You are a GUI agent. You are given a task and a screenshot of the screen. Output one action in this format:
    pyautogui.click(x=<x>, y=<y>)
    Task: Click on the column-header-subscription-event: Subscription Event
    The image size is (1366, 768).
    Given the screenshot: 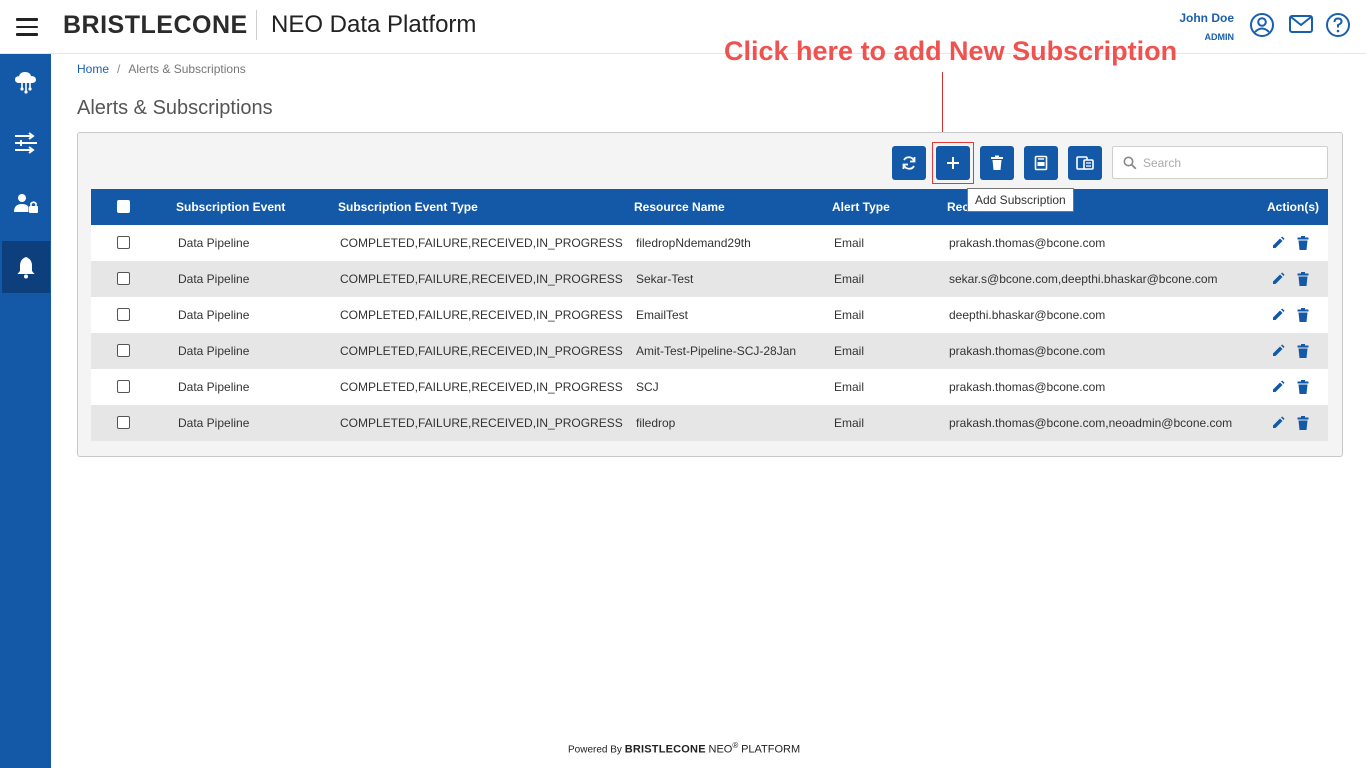 What is the action you would take?
    pyautogui.click(x=230, y=207)
    